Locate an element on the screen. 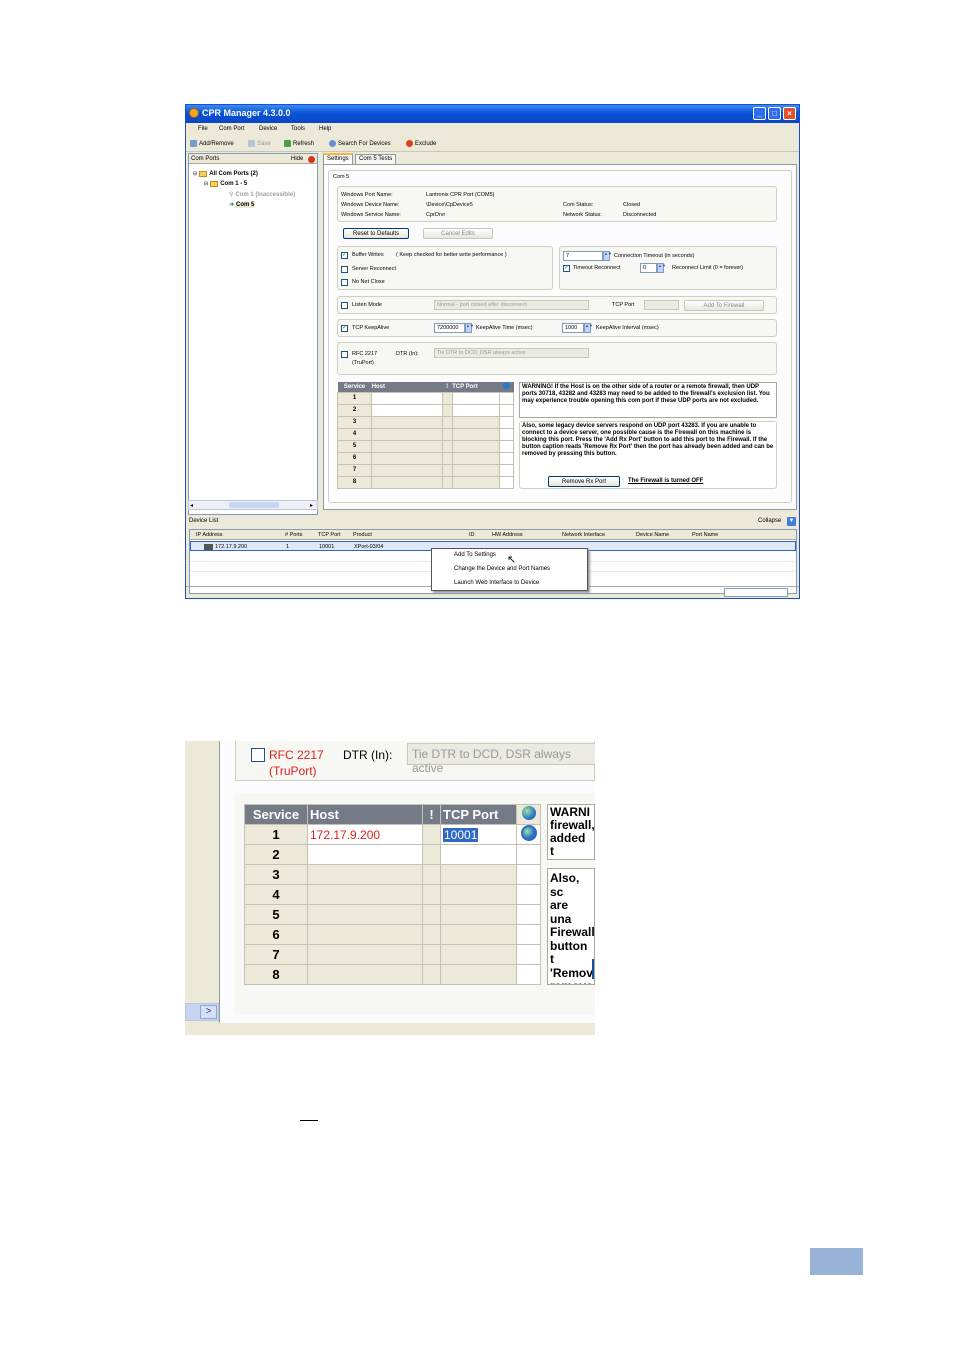  hdr-tcp-port: TCP Port is located at coordinates (329, 535).